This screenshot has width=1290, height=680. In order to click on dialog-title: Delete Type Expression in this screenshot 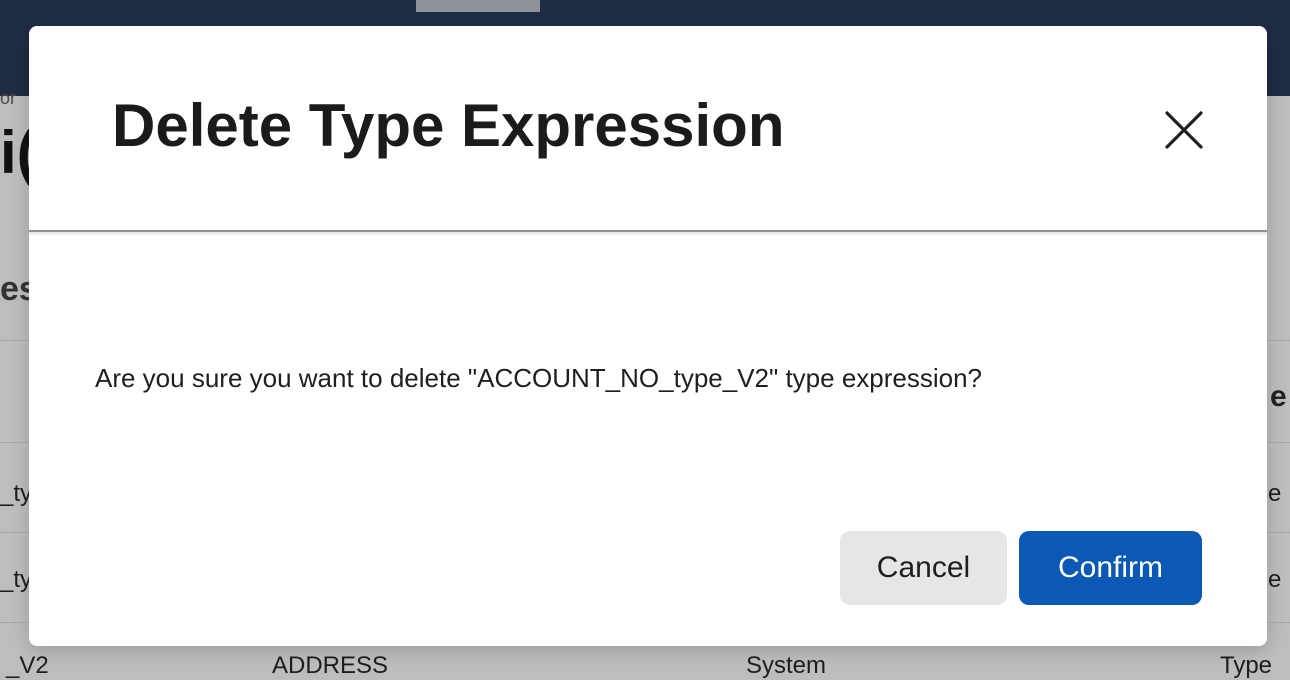, I will do `click(448, 125)`.